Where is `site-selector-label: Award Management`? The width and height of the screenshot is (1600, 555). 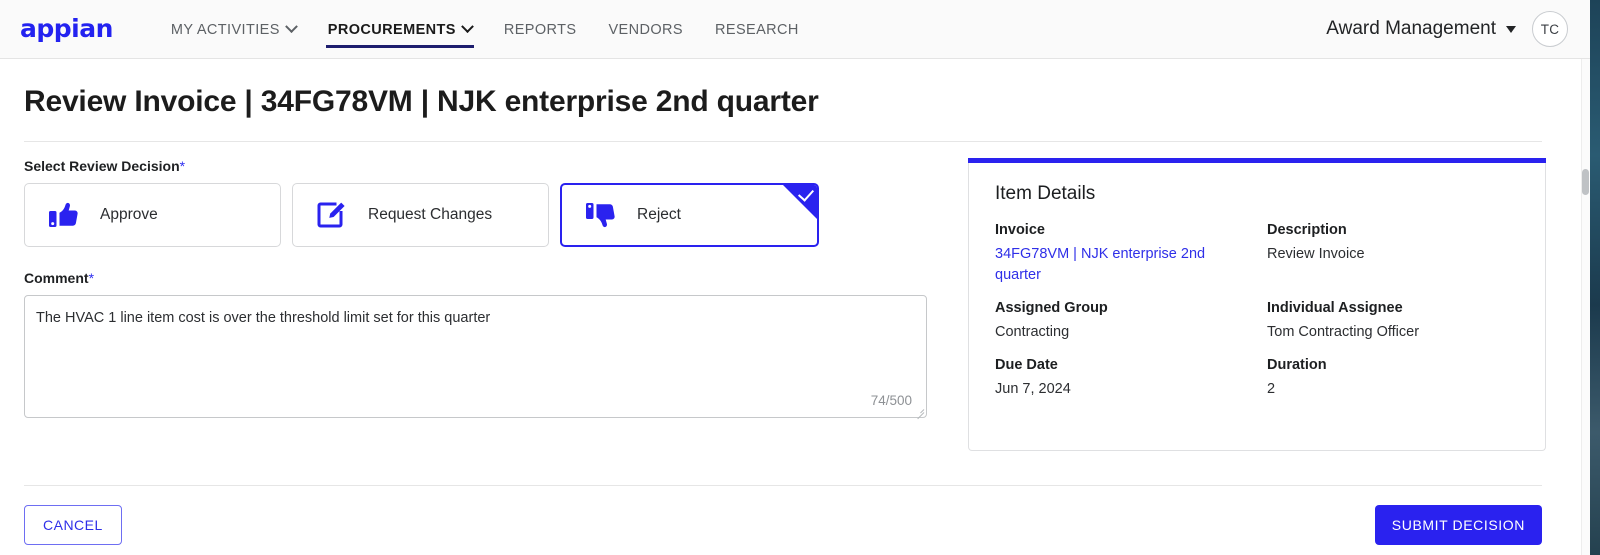
site-selector-label: Award Management is located at coordinates (1411, 28).